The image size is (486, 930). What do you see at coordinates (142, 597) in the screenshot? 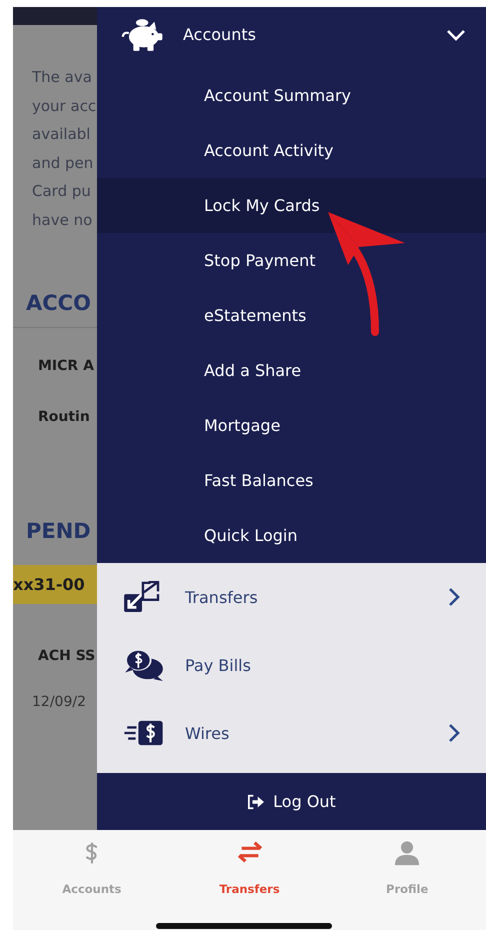
I see `transfer-arrows-icon` at bounding box center [142, 597].